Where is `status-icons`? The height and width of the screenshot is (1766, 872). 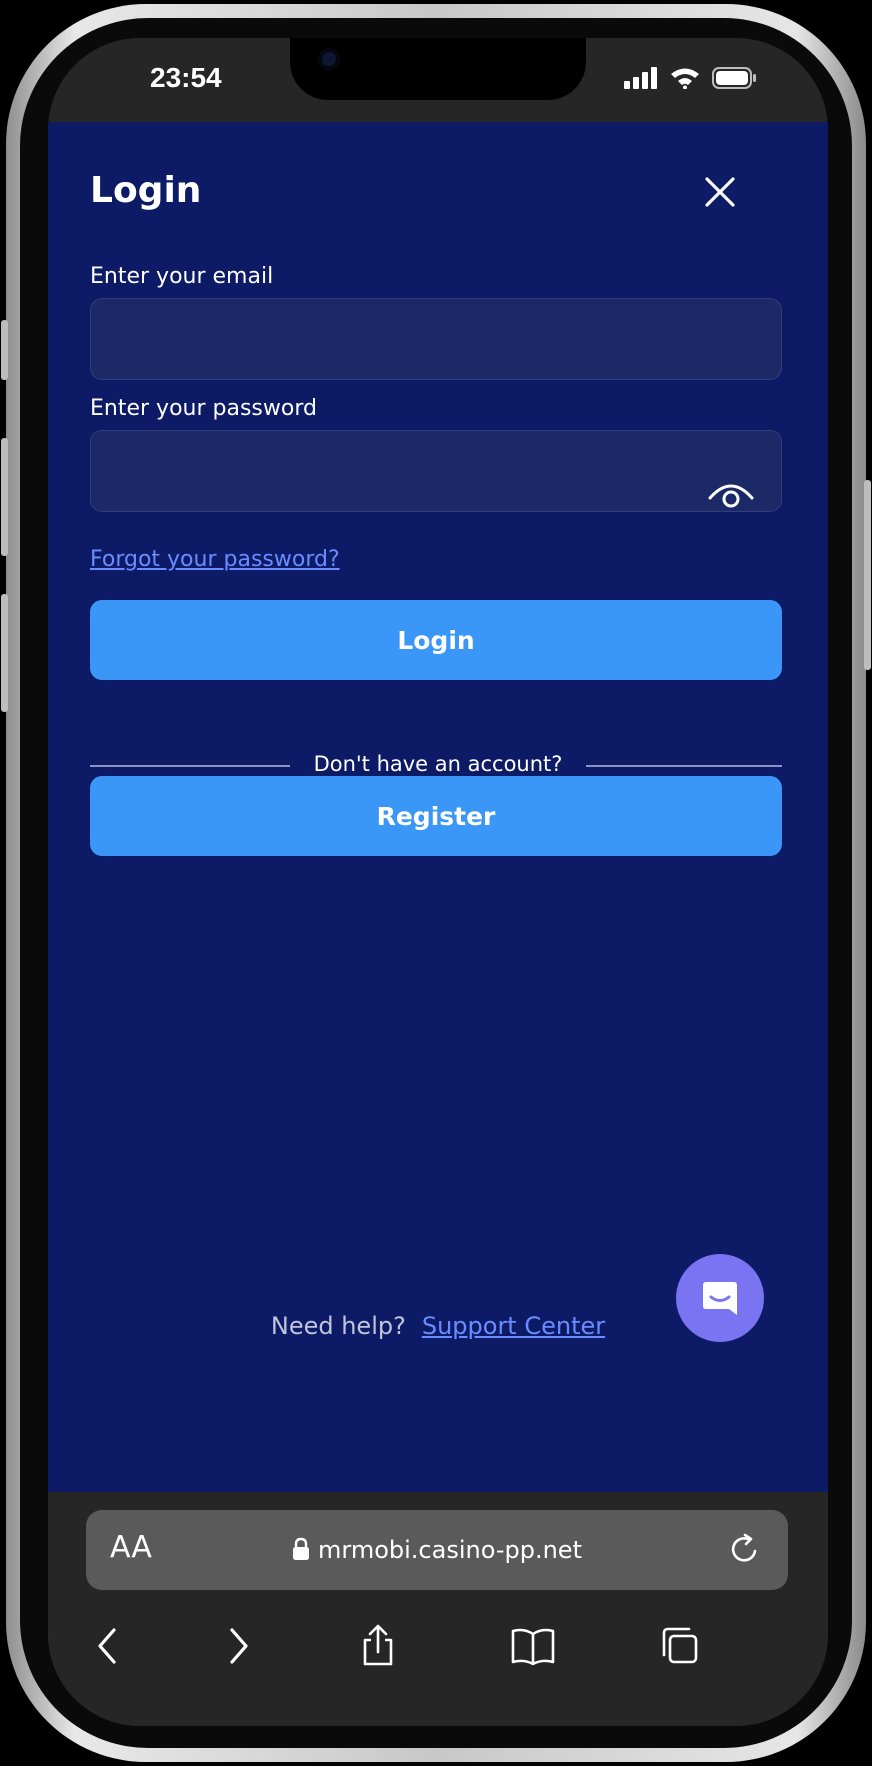
status-icons is located at coordinates (691, 78).